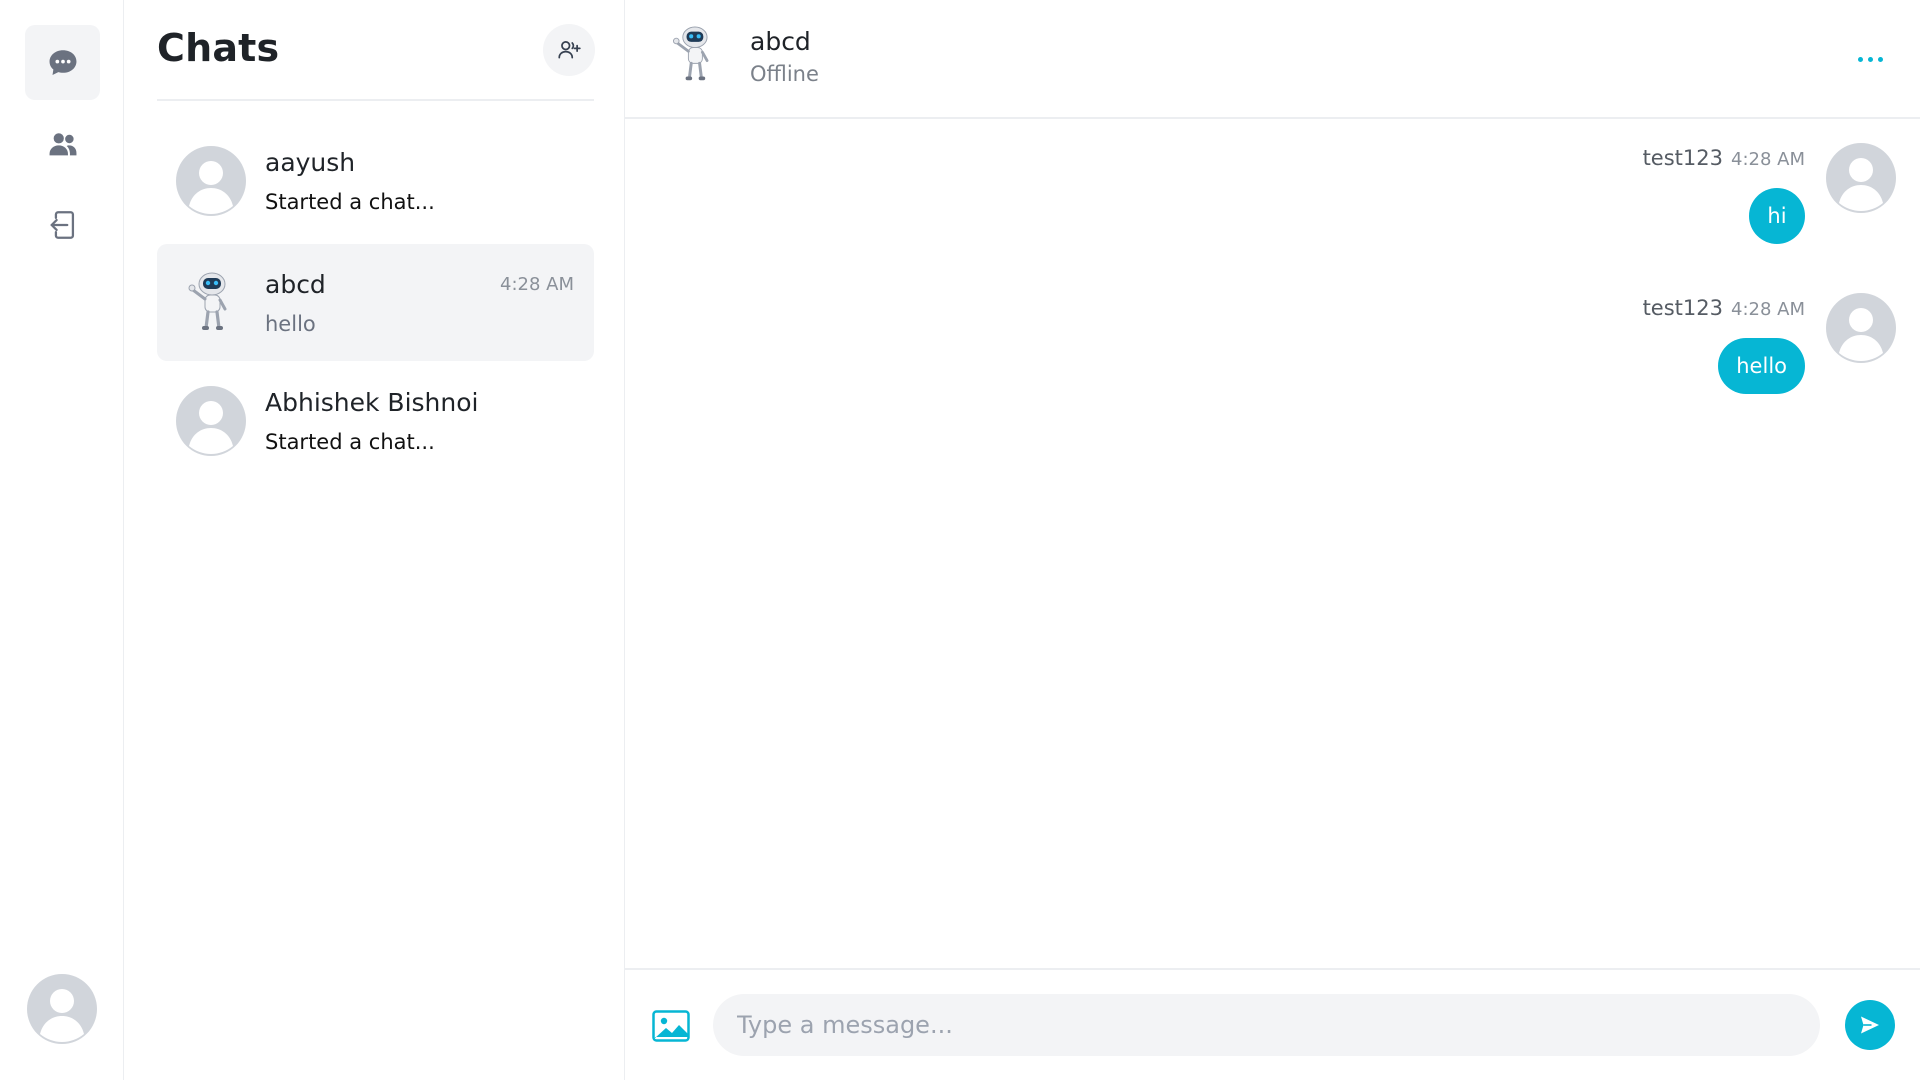 Image resolution: width=1920 pixels, height=1080 pixels. I want to click on send-button, so click(1870, 1025).